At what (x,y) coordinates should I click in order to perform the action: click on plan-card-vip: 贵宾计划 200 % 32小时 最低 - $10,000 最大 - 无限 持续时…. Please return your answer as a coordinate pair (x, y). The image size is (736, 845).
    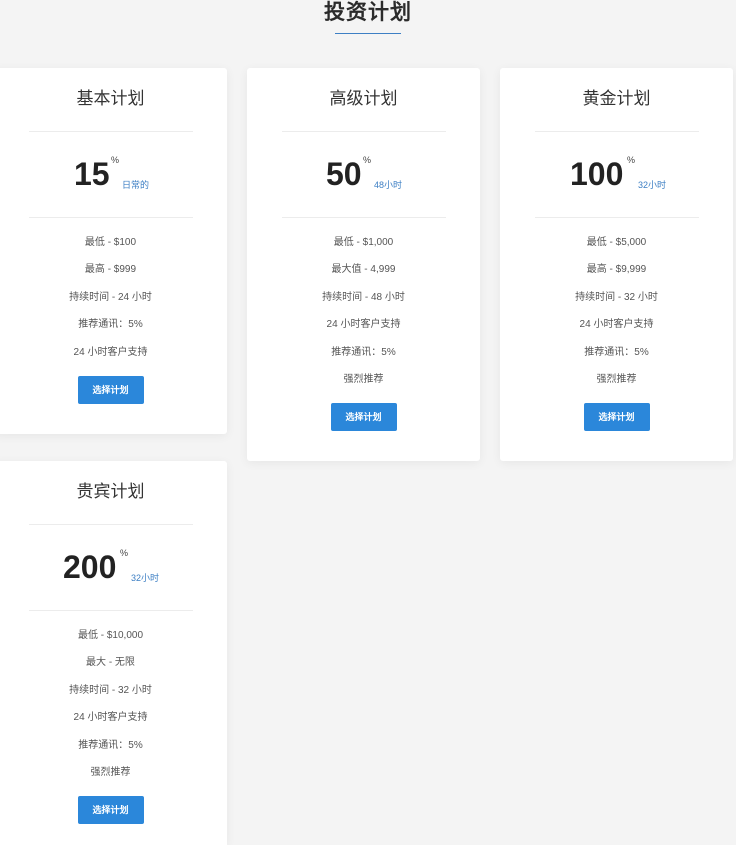
    Looking at the image, I should click on (113, 653).